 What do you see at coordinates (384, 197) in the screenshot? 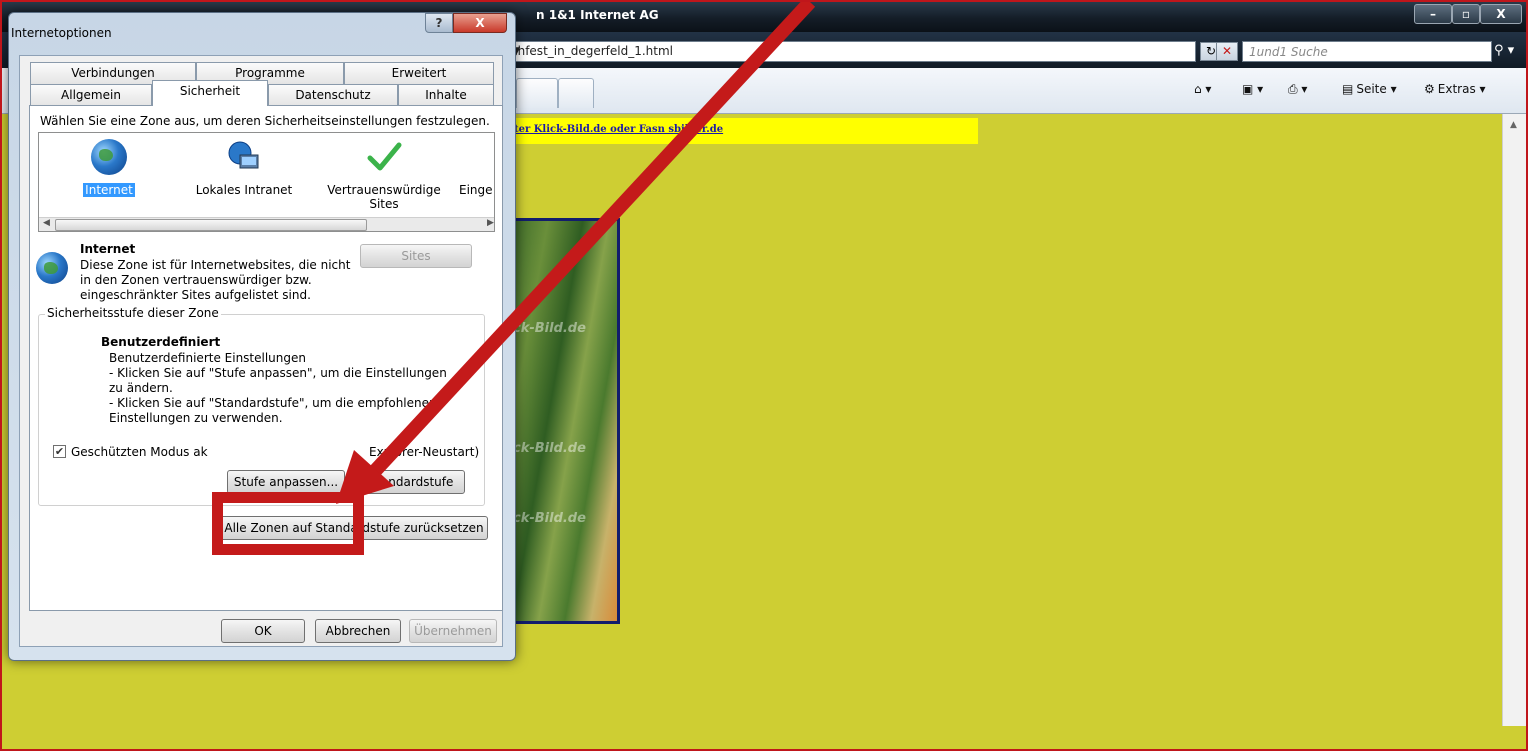
I see `zone-label: Vertrauenswürdige Sites` at bounding box center [384, 197].